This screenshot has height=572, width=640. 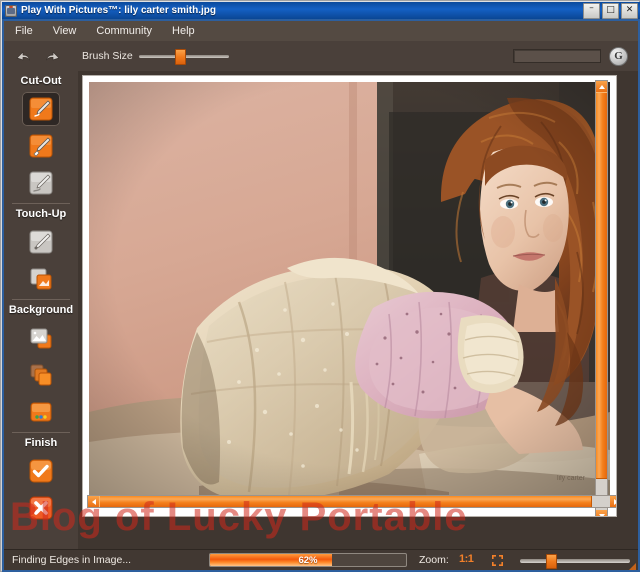 I want to click on maximize-button: □, so click(x=610, y=10).